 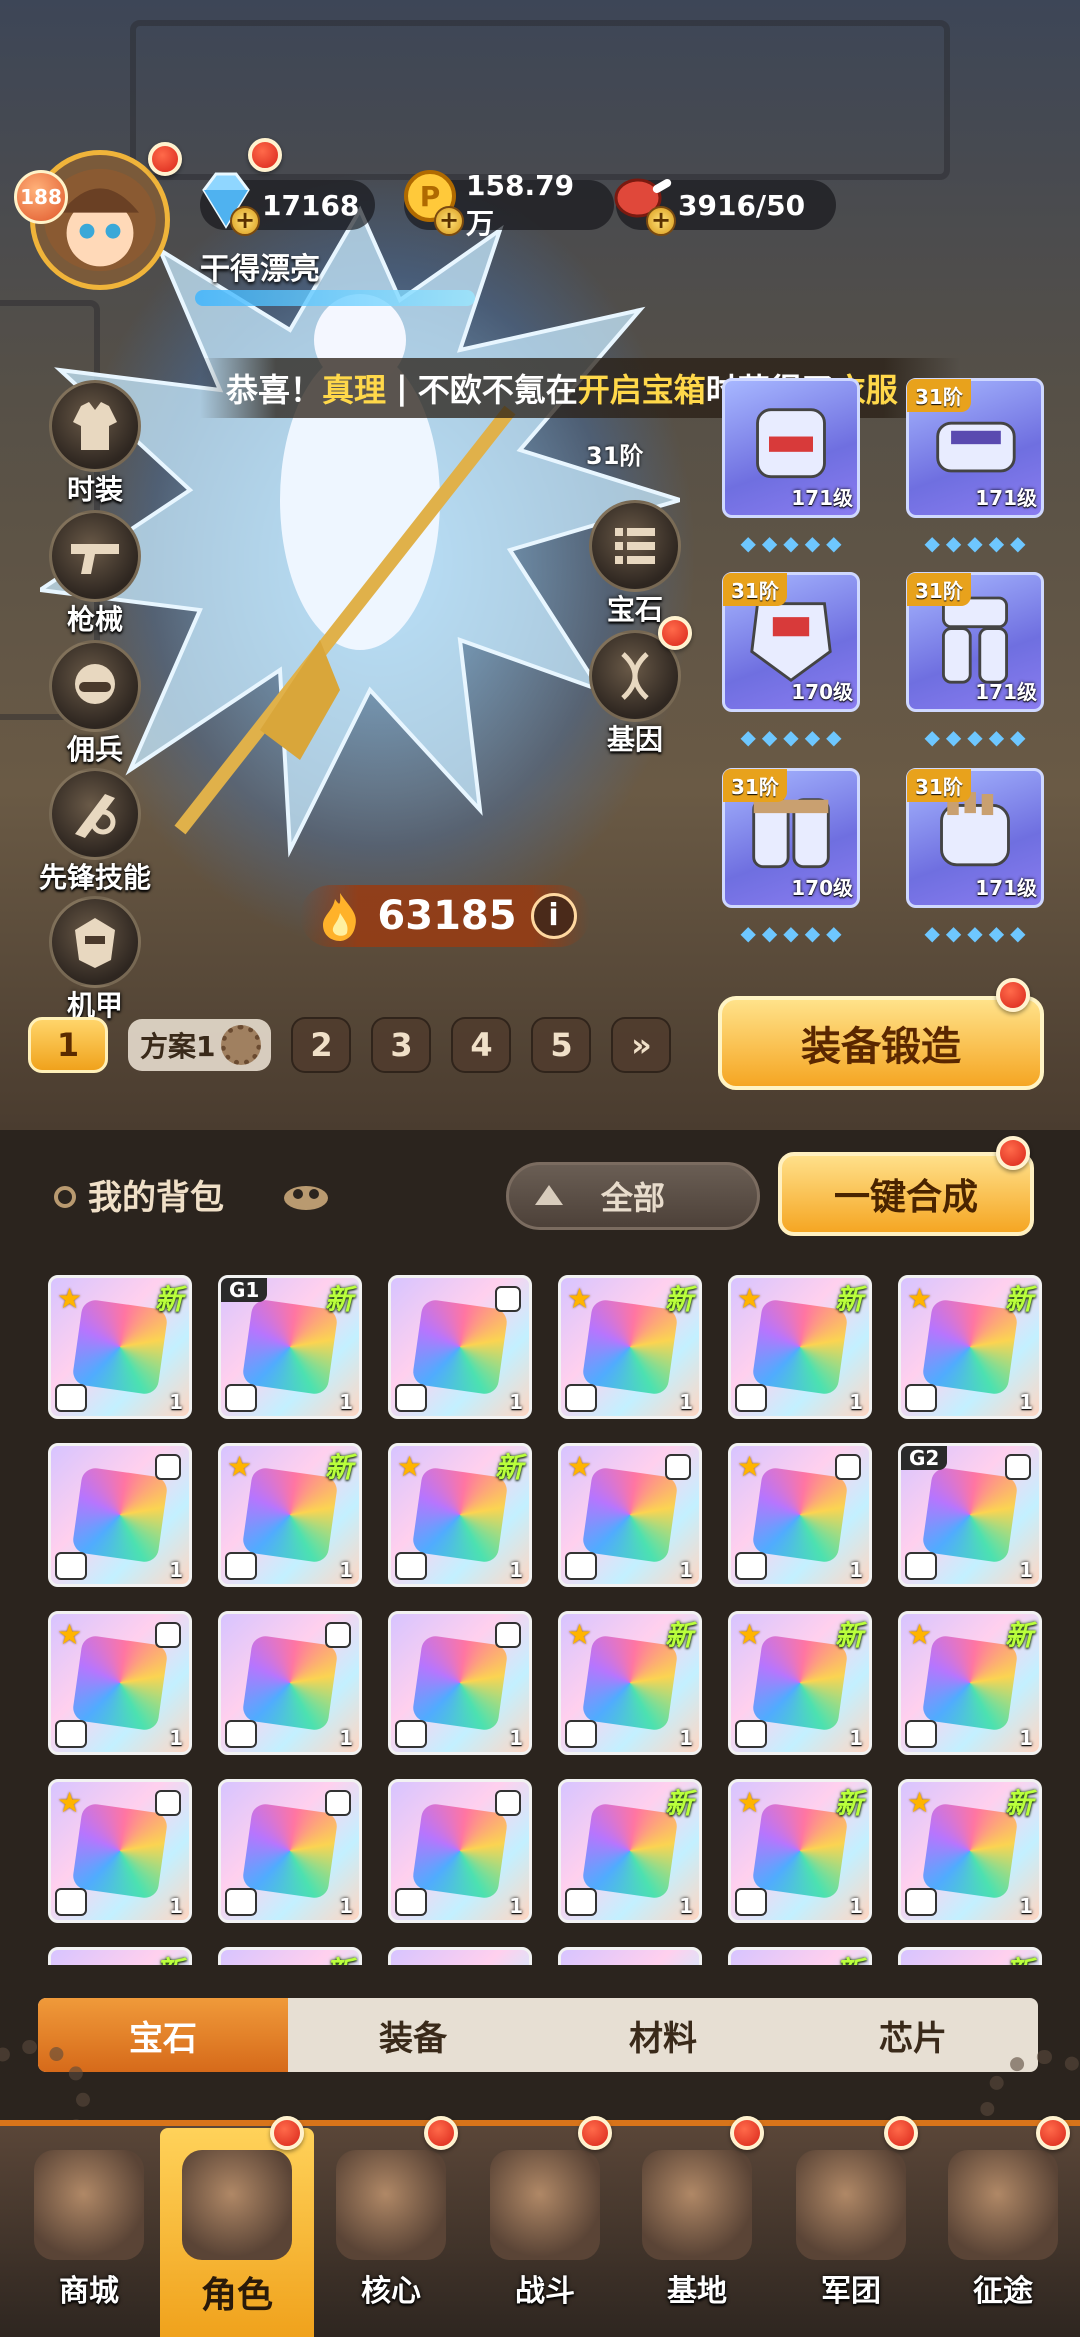 What do you see at coordinates (630, 1851) in the screenshot?
I see `gem-item: 新1` at bounding box center [630, 1851].